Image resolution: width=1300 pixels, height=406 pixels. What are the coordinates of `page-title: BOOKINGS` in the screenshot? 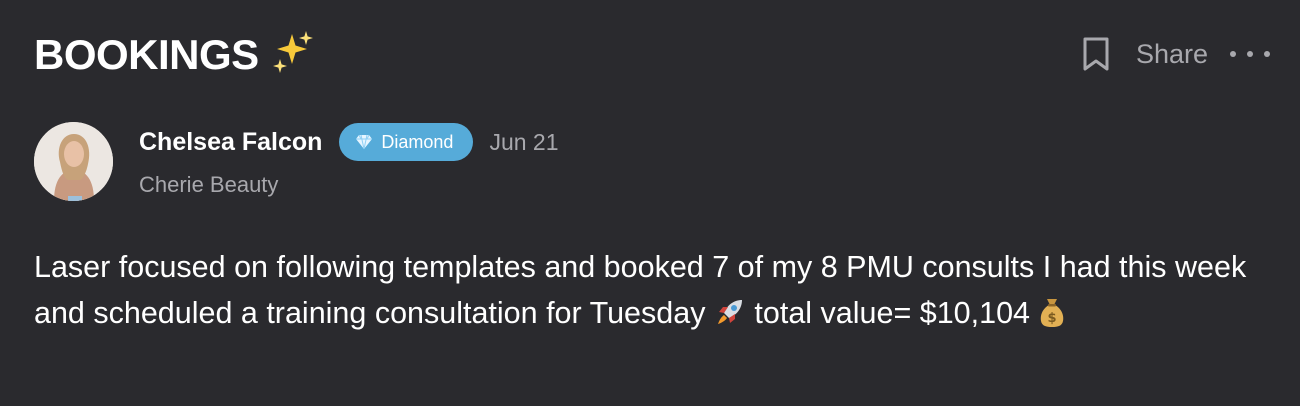 It's located at (175, 56).